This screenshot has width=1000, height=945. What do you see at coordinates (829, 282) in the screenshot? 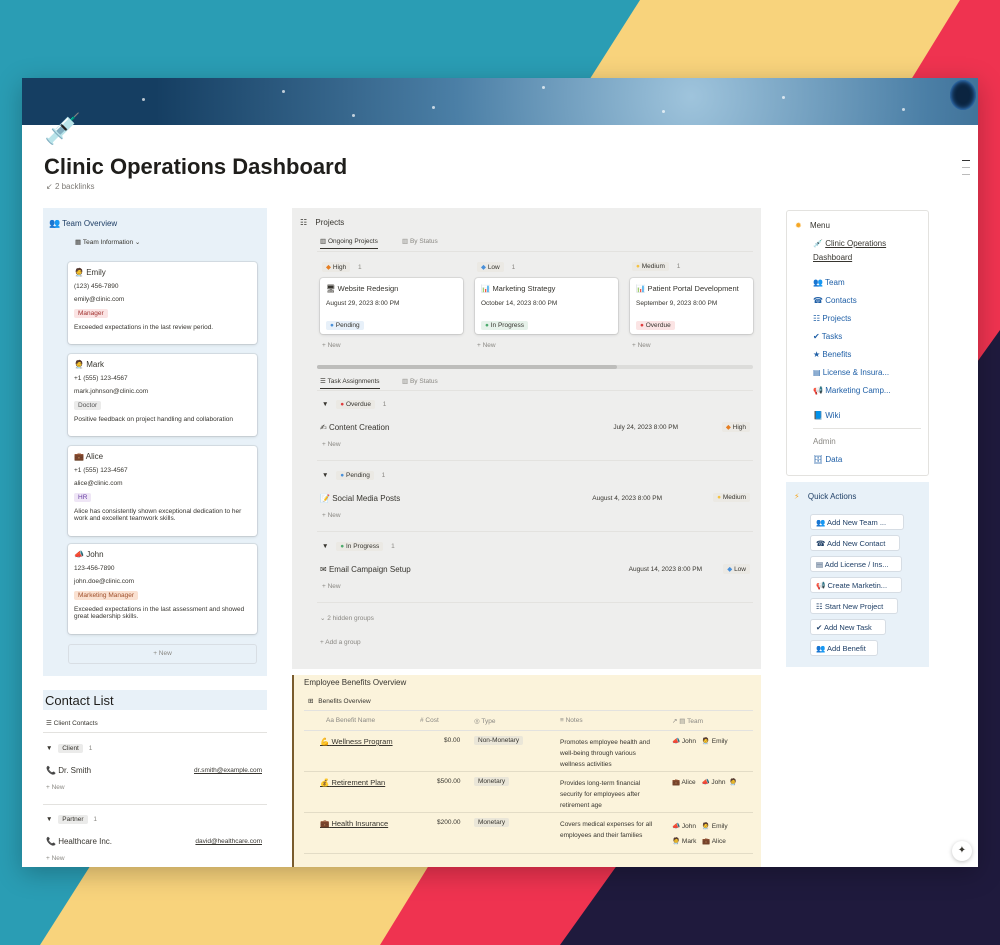
I see `menu-link-team: 👥 Team` at bounding box center [829, 282].